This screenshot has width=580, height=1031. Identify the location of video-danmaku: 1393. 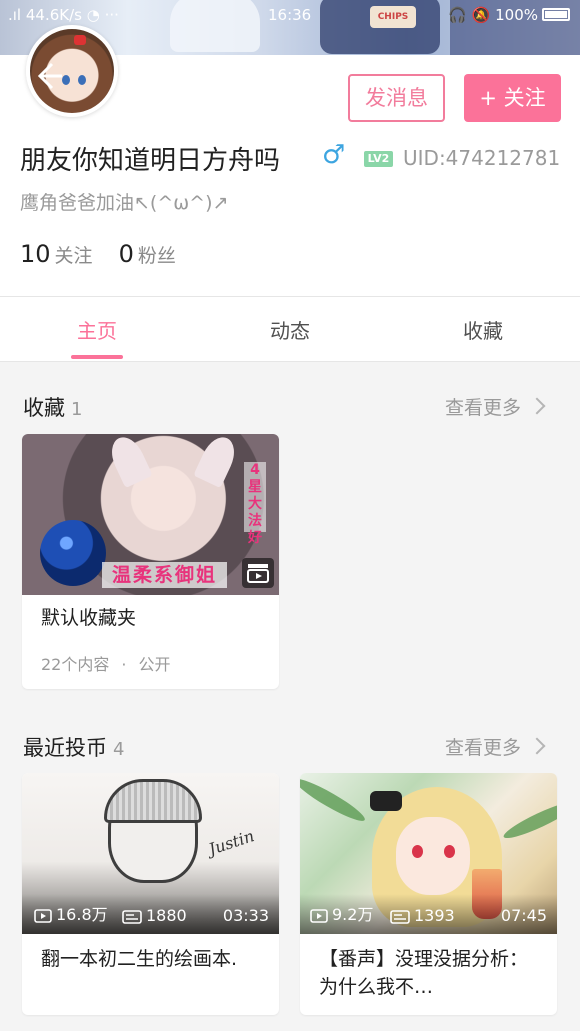
(422, 915).